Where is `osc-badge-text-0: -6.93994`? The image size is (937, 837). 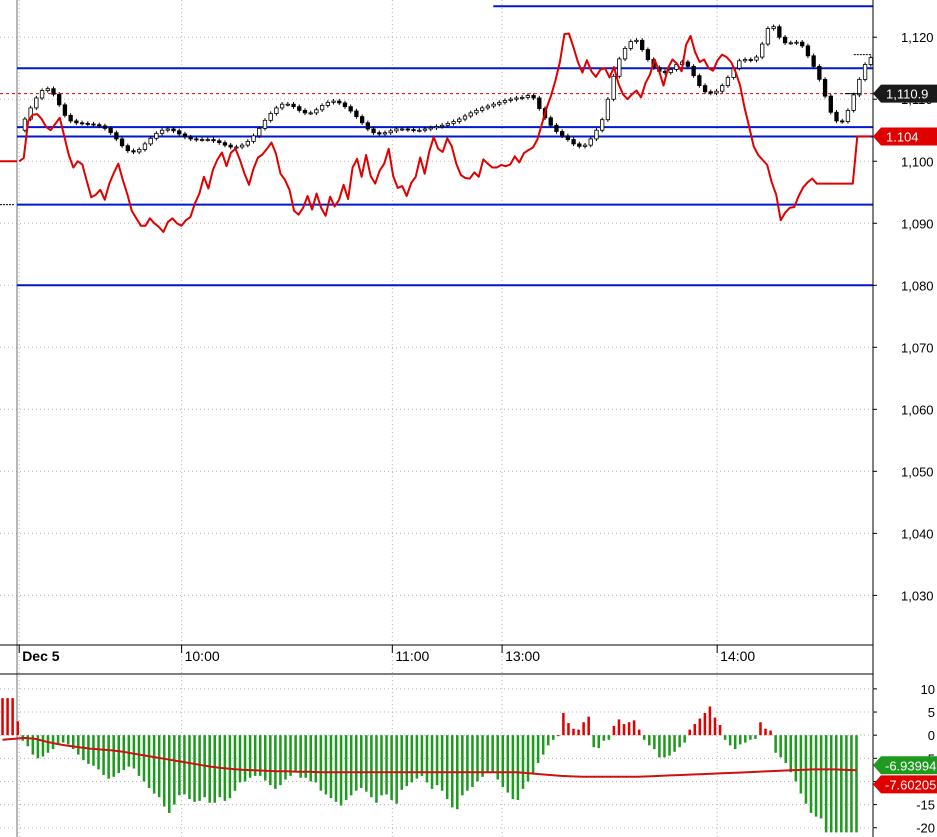 osc-badge-text-0: -6.93994 is located at coordinates (910, 765).